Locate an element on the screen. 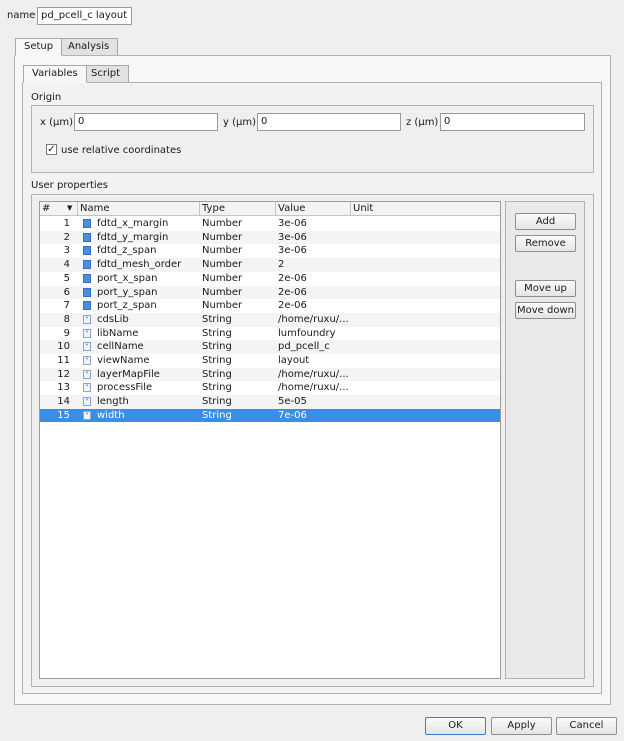  table-row: 2 fdtd_y_margin Number 3e-06 is located at coordinates (270, 237).